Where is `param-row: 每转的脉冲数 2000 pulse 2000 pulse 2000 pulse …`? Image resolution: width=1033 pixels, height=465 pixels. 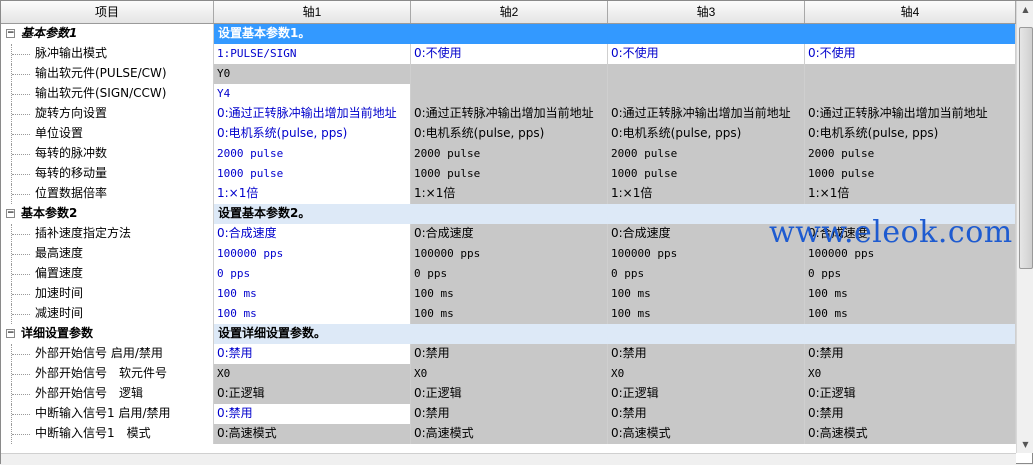 param-row: 每转的脉冲数 2000 pulse 2000 pulse 2000 pulse … is located at coordinates (508, 154).